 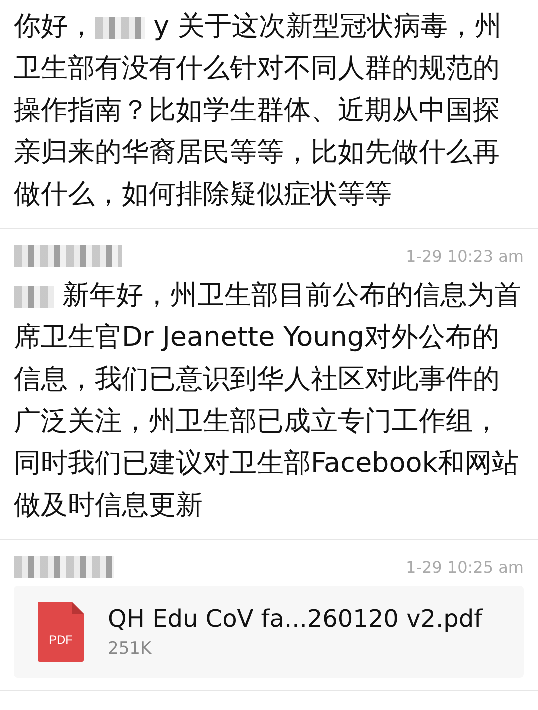 What do you see at coordinates (61, 632) in the screenshot?
I see `pdf-file-icon: PDF` at bounding box center [61, 632].